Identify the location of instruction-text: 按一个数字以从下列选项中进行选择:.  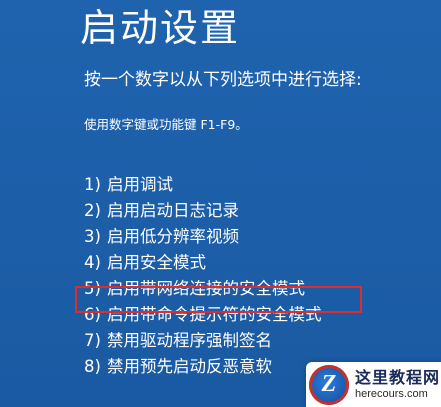
(223, 80).